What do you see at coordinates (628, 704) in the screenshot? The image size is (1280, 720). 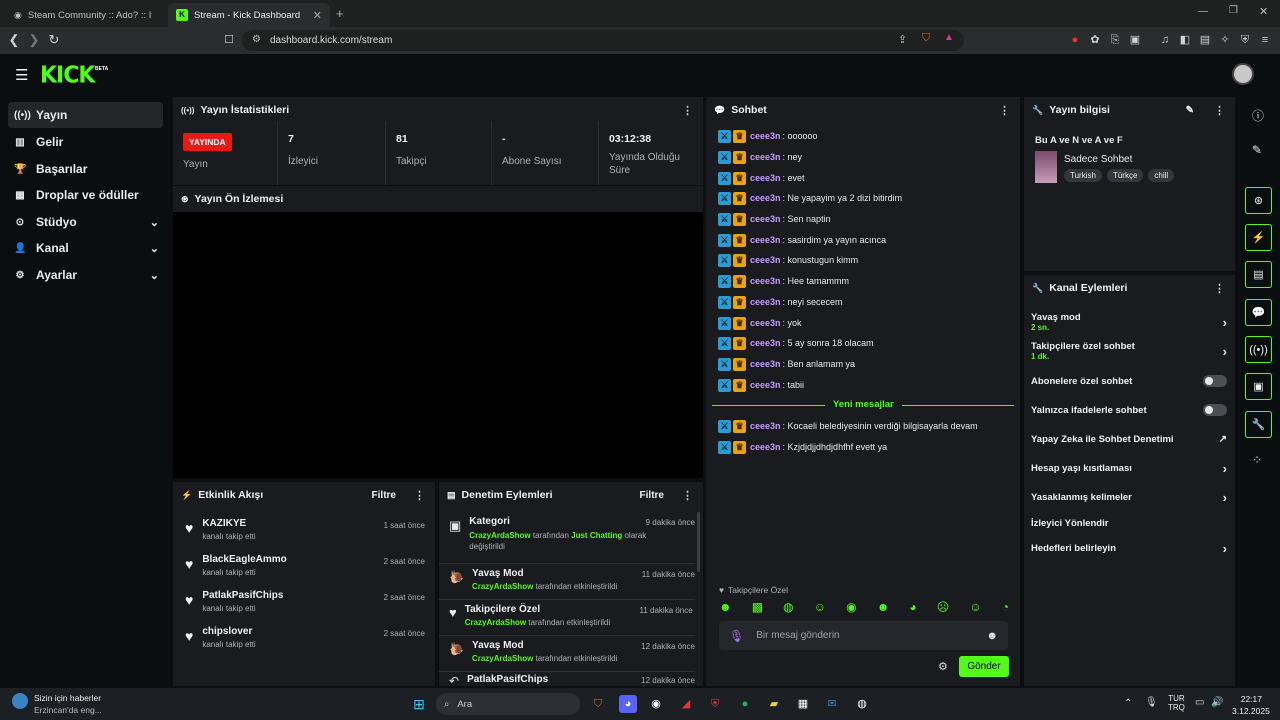 I see `discord-icon: ◕` at bounding box center [628, 704].